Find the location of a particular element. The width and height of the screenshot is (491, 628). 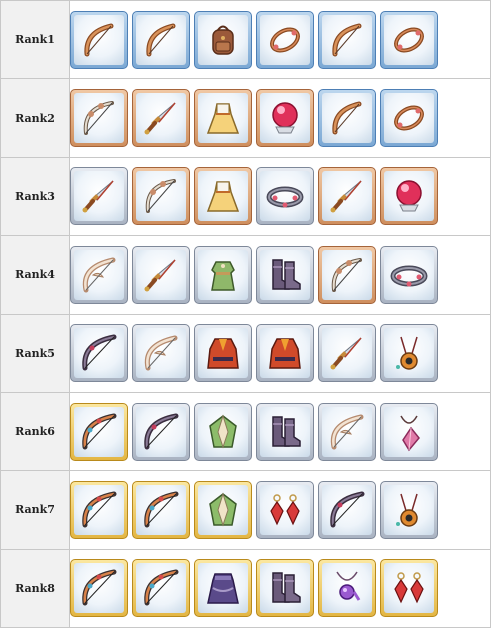

ornate-bow-icon is located at coordinates (98, 118).